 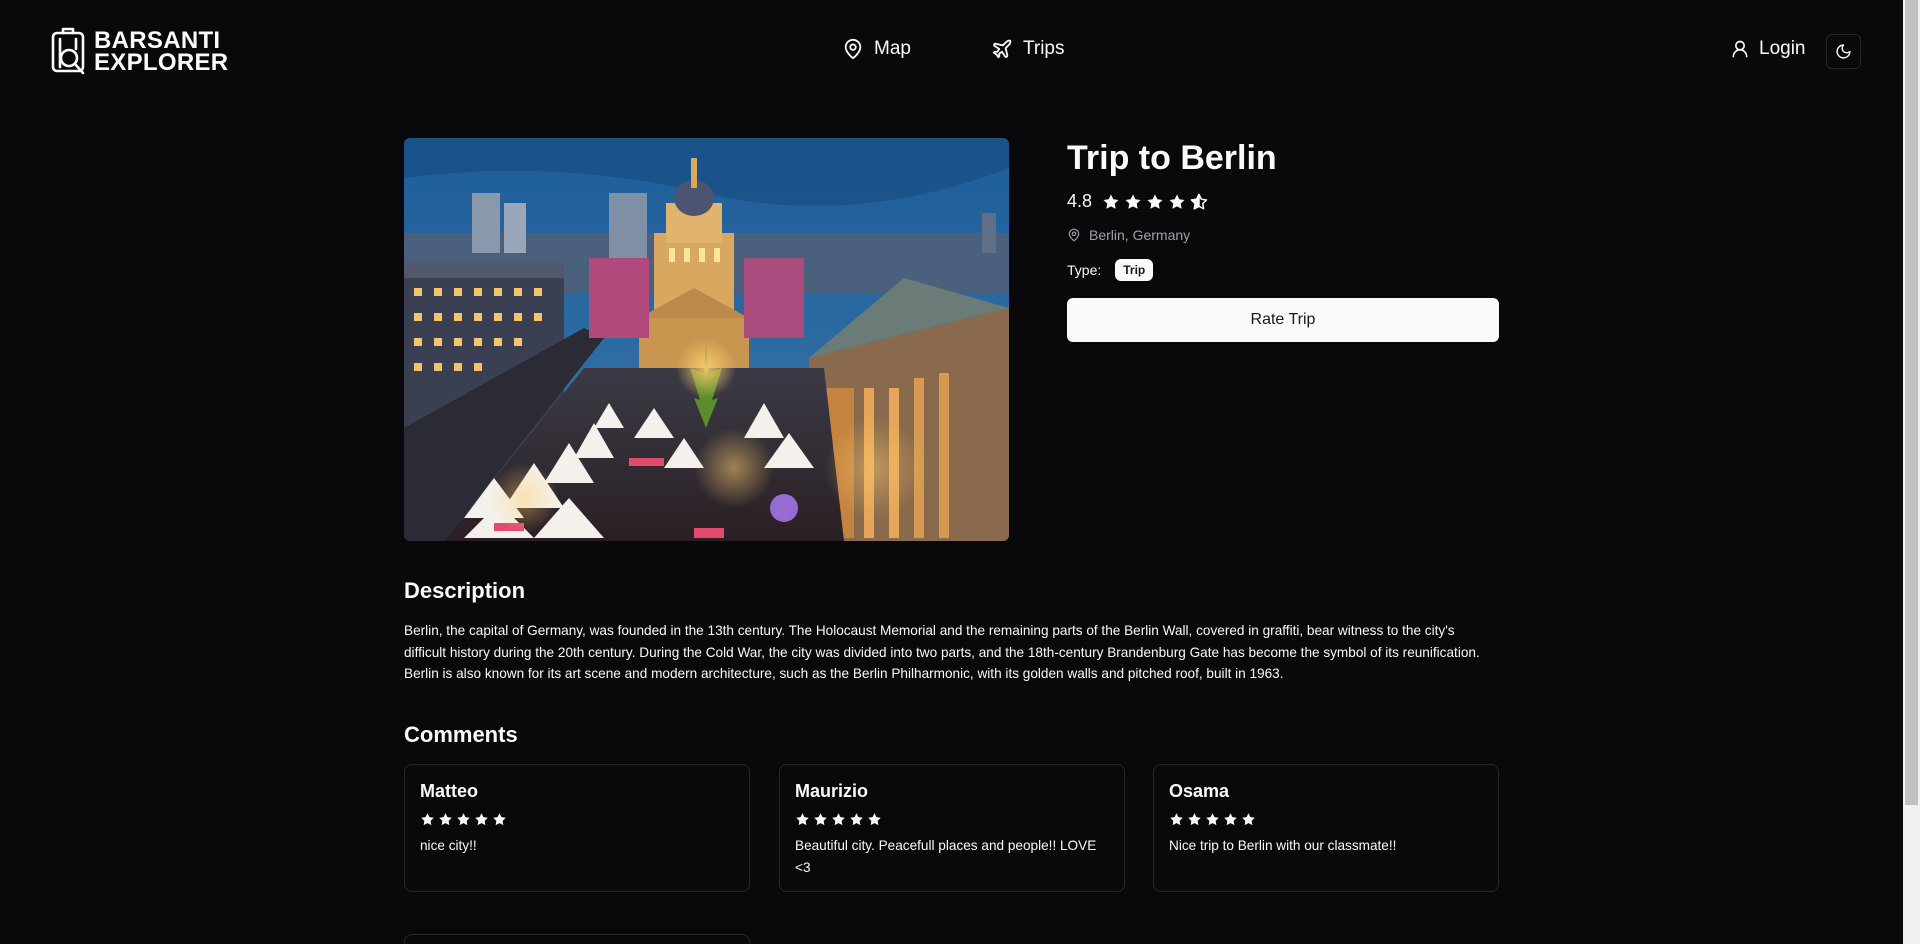 What do you see at coordinates (1172, 158) in the screenshot?
I see `trip-title: Trip to Berlin` at bounding box center [1172, 158].